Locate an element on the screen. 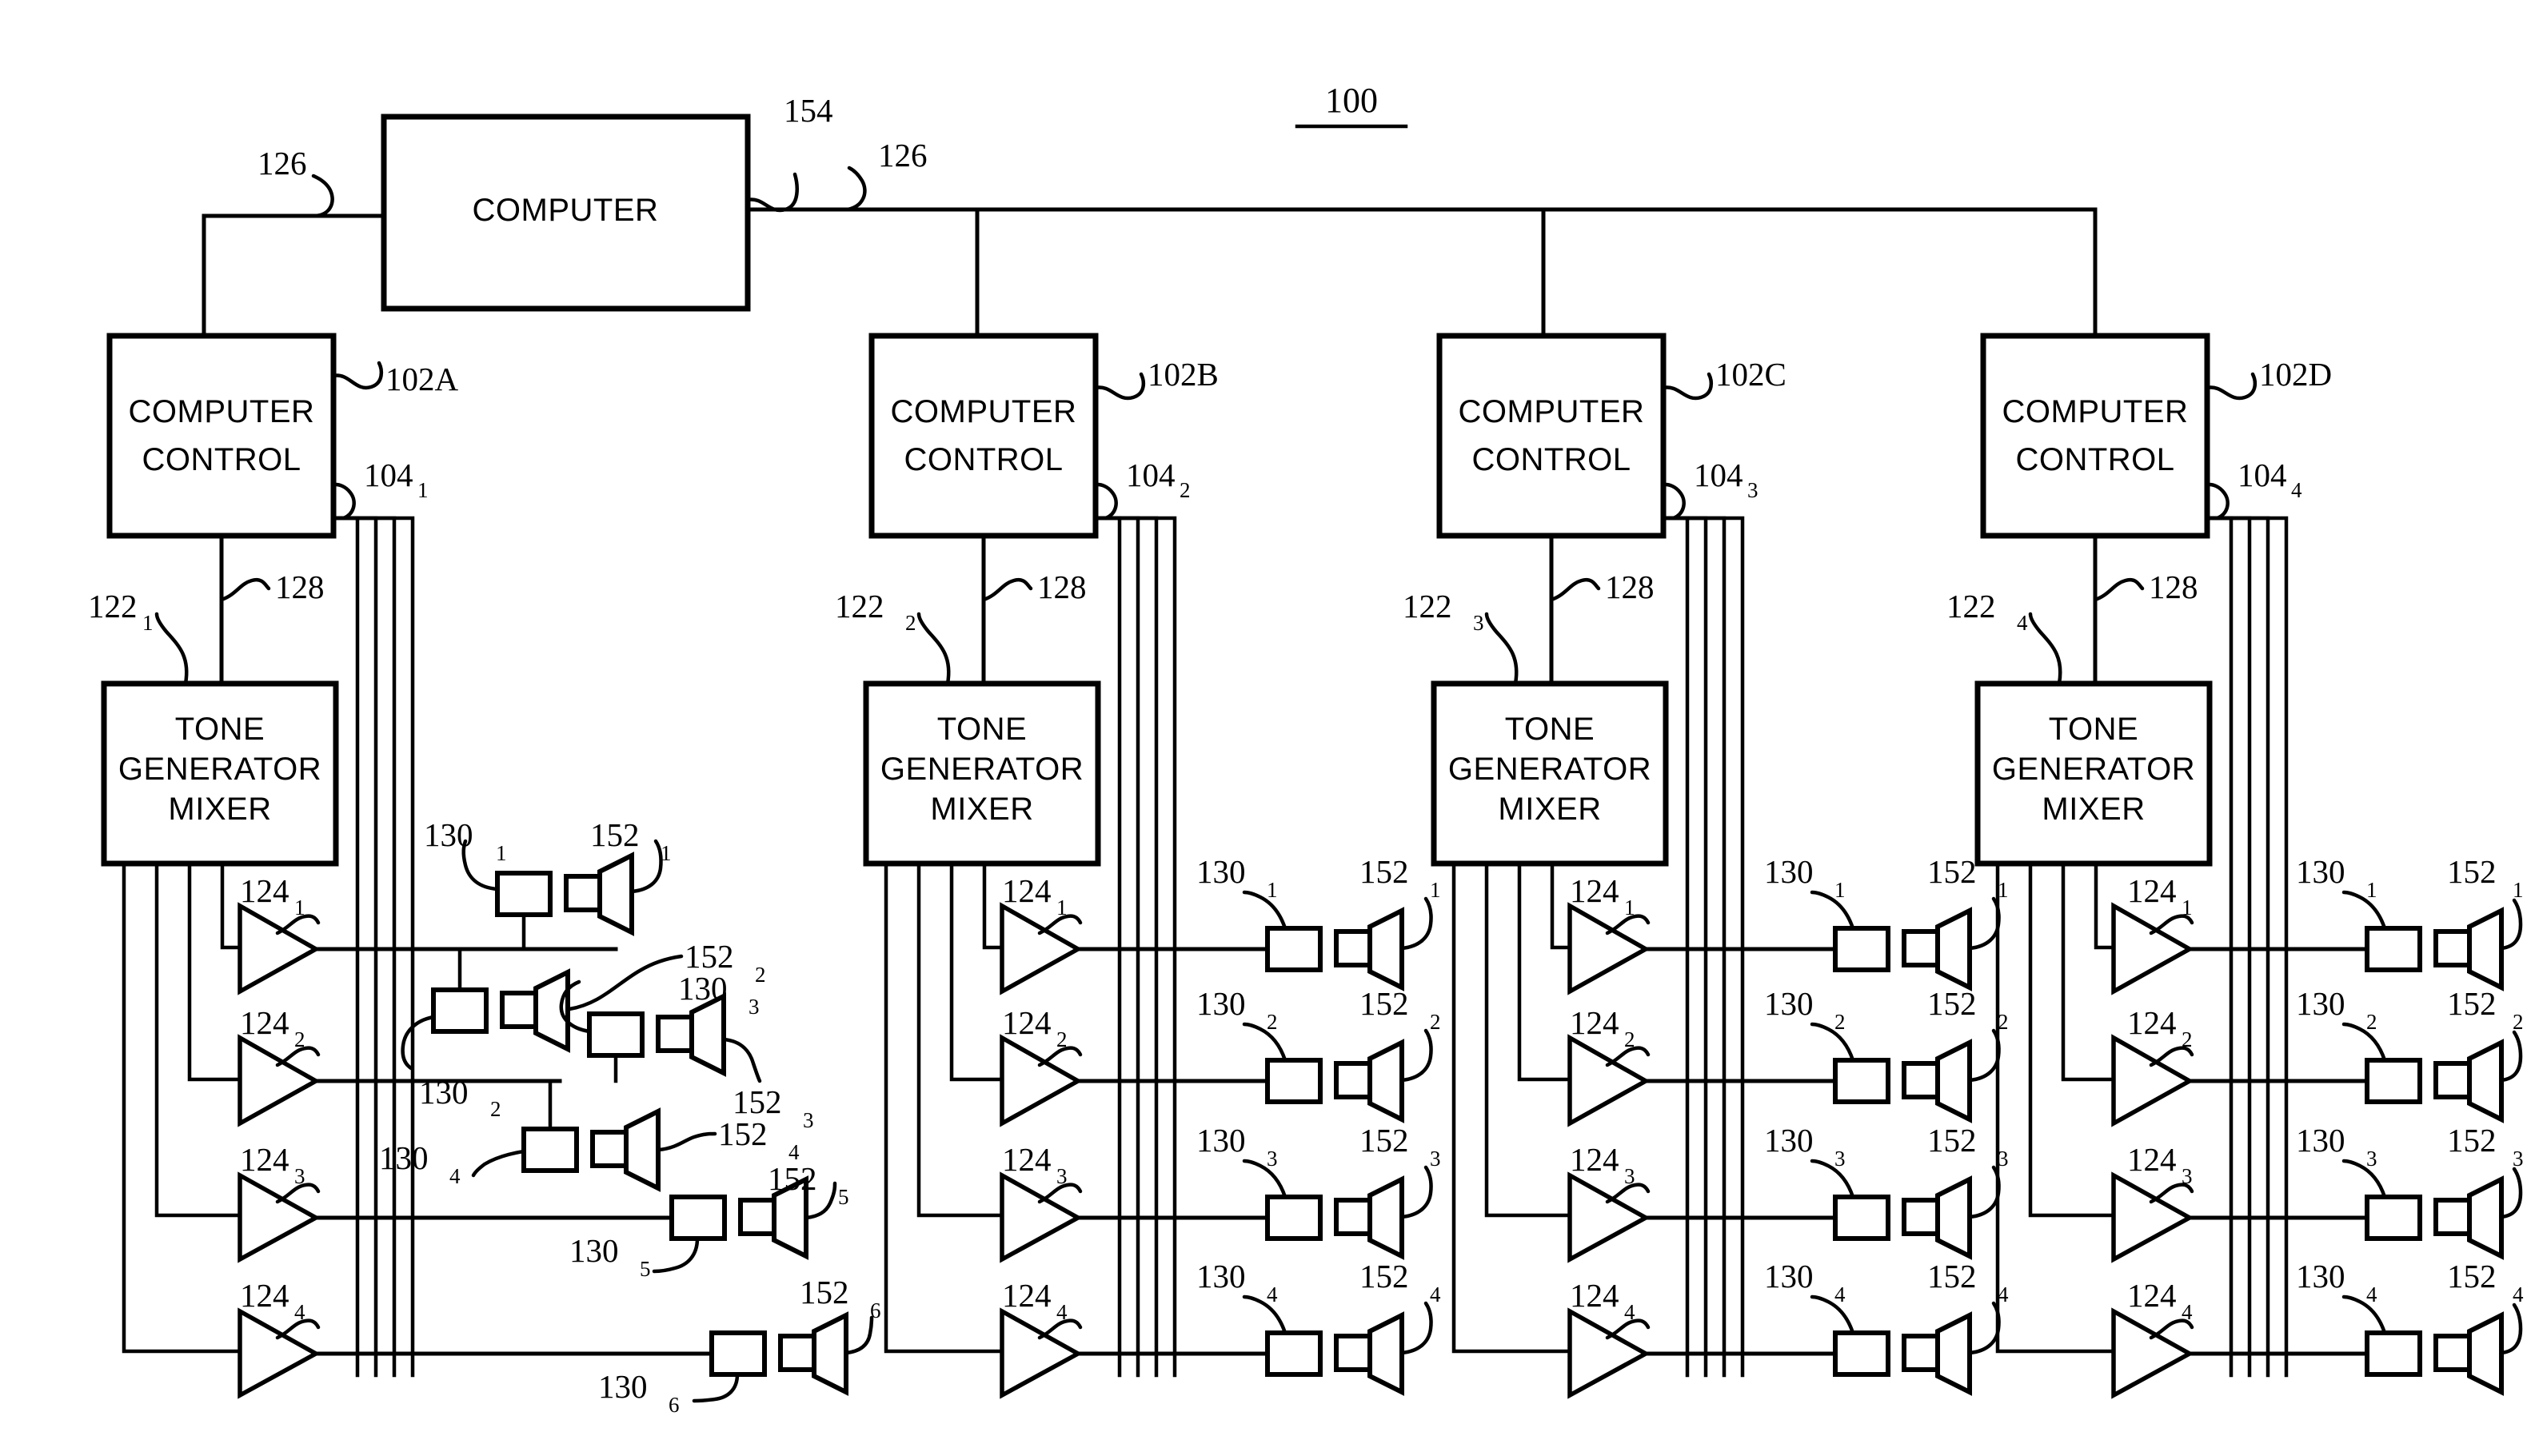 The width and height of the screenshot is (2531, 1456). tone-generator-mixer-d: TONE GENERATOR MIXER is located at coordinates (2093, 773).